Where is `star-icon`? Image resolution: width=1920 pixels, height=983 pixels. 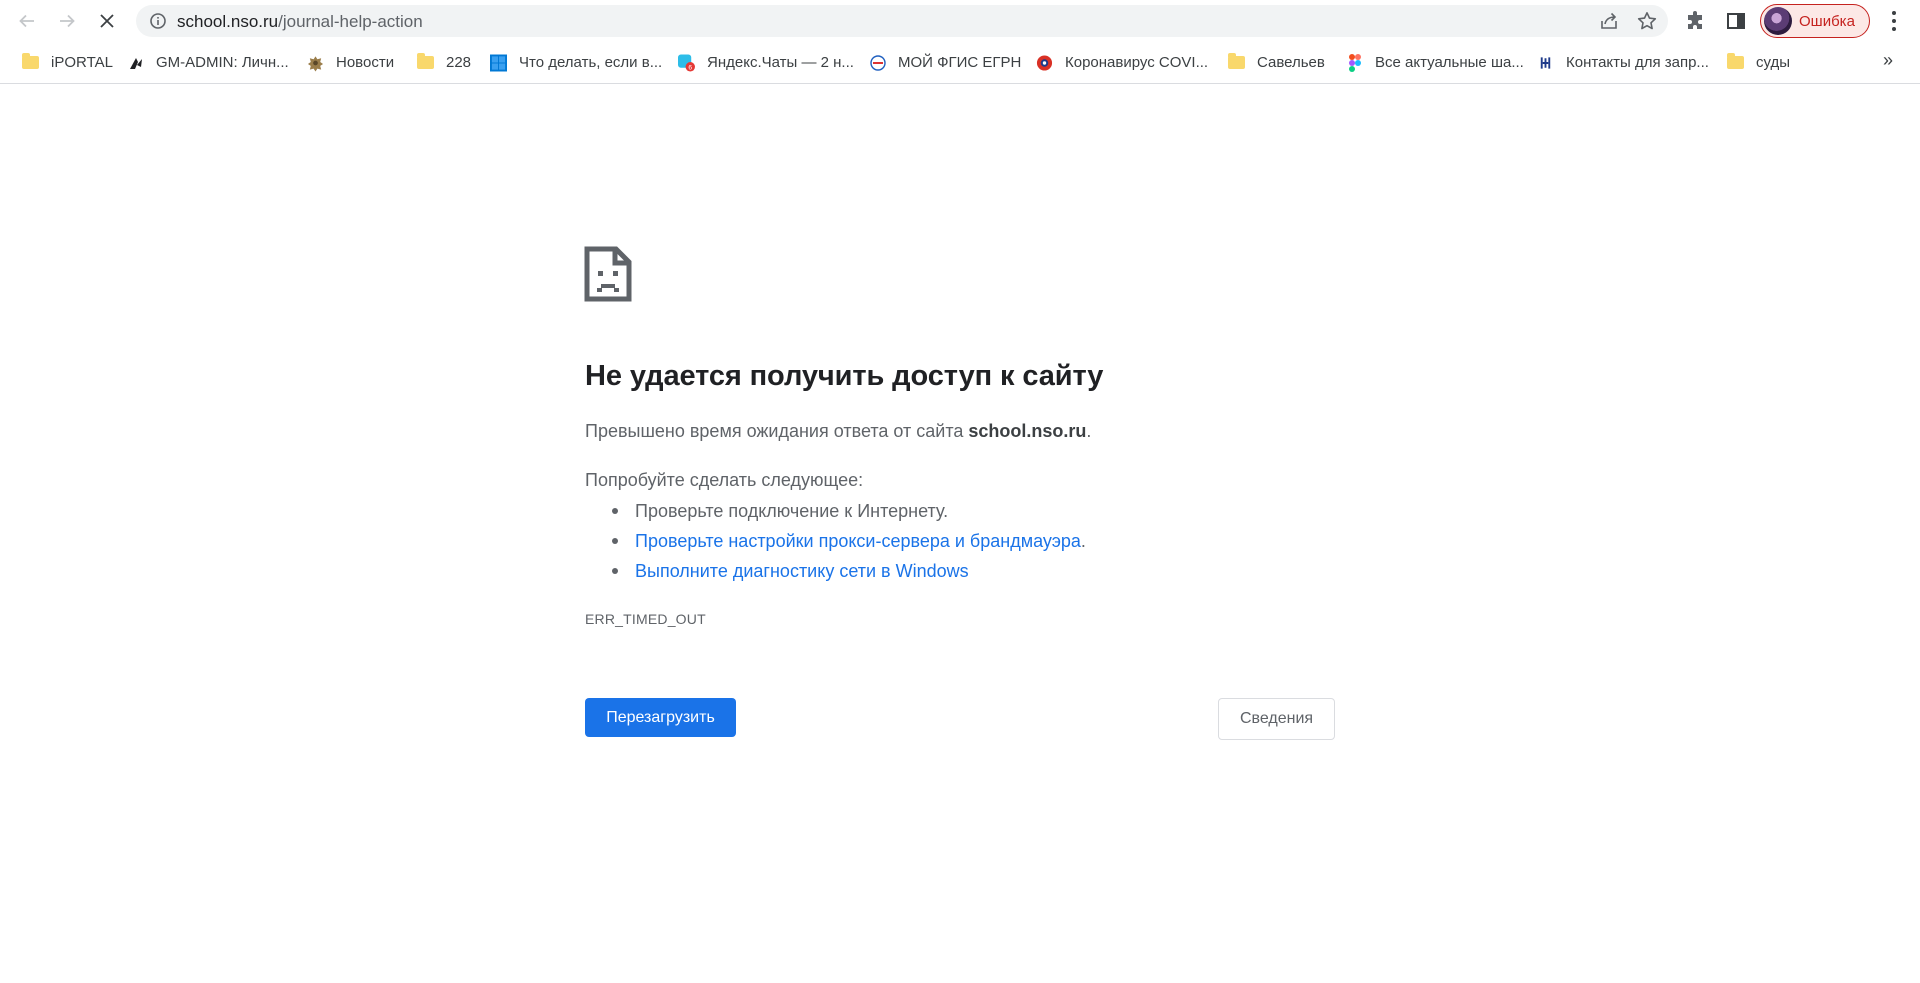
star-icon is located at coordinates (1647, 21).